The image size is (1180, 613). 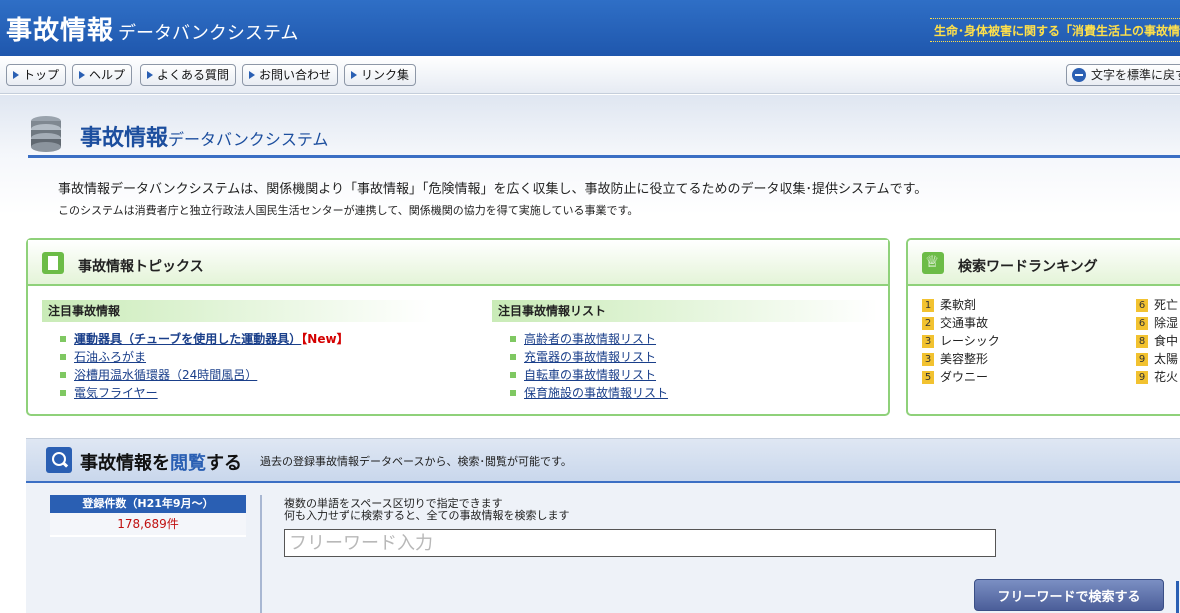 What do you see at coordinates (204, 138) in the screenshot?
I see `page-title: 事故情報データバンクシステム` at bounding box center [204, 138].